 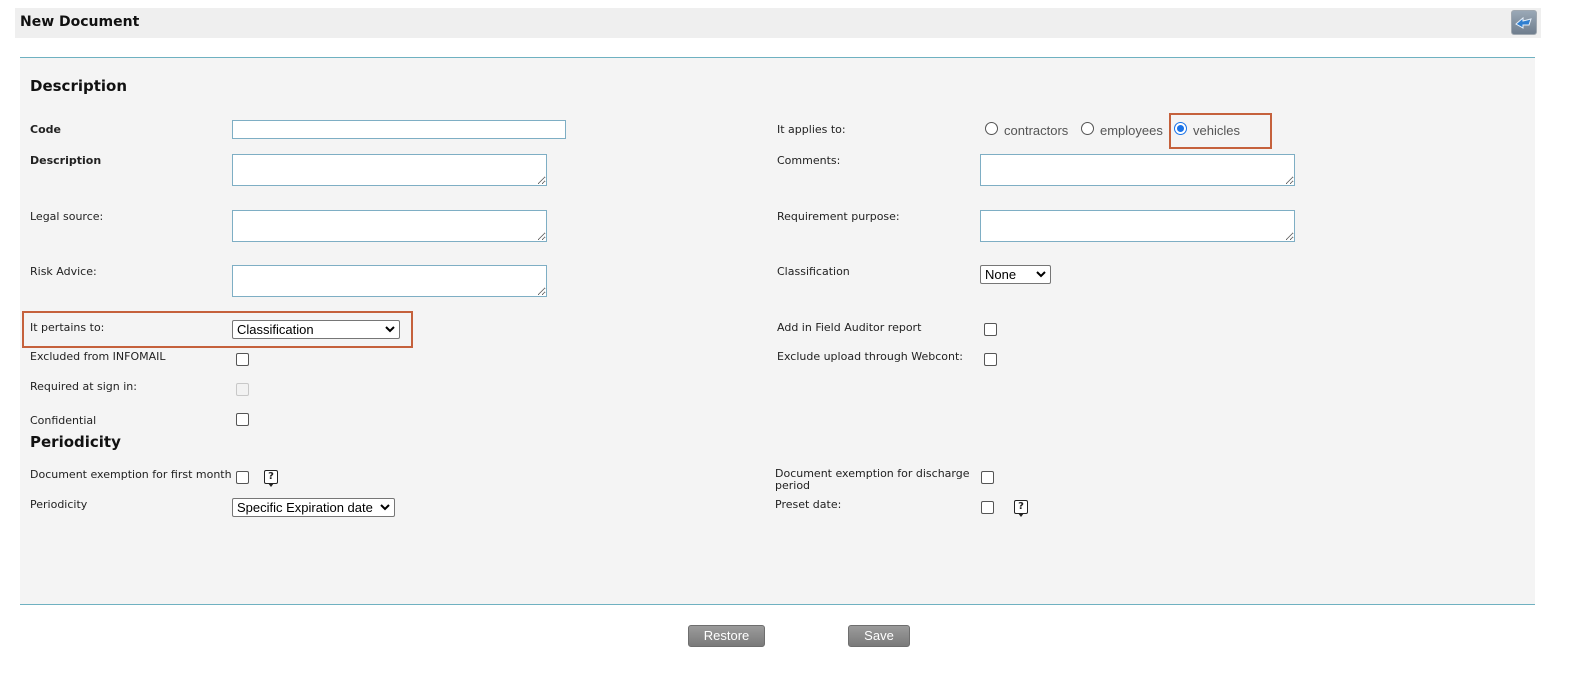 I want to click on required-signin-label: Required at sign in:, so click(x=83, y=386).